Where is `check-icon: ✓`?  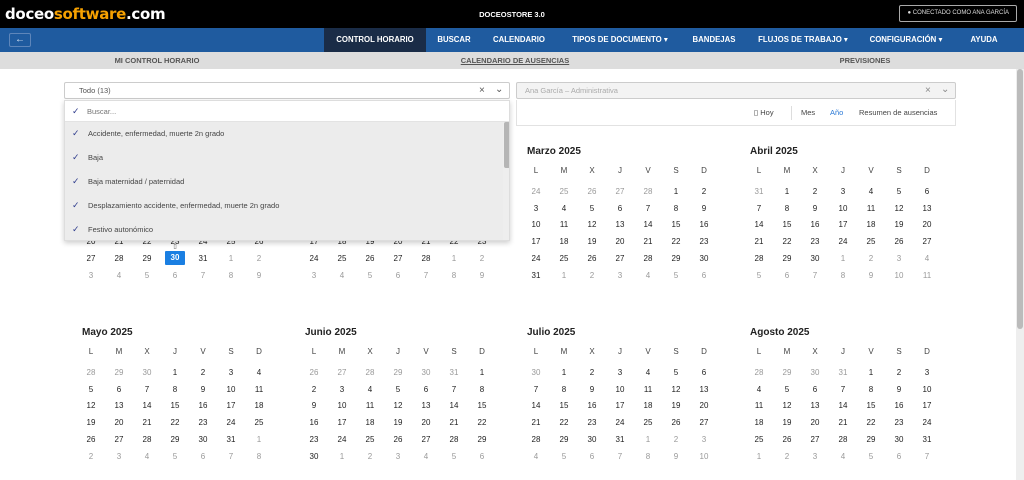 check-icon: ✓ is located at coordinates (76, 111).